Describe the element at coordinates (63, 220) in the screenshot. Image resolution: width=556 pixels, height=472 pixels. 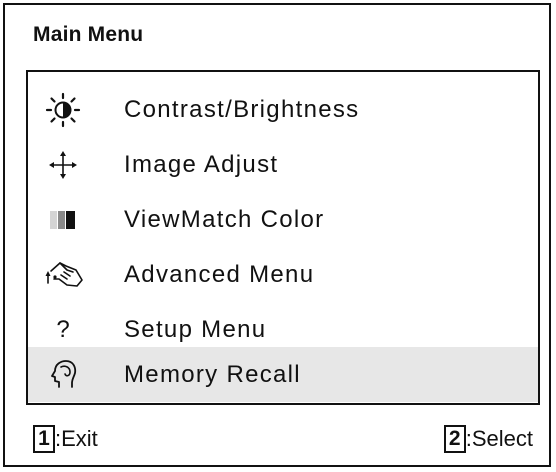
I see `color-bars-icon` at that location.